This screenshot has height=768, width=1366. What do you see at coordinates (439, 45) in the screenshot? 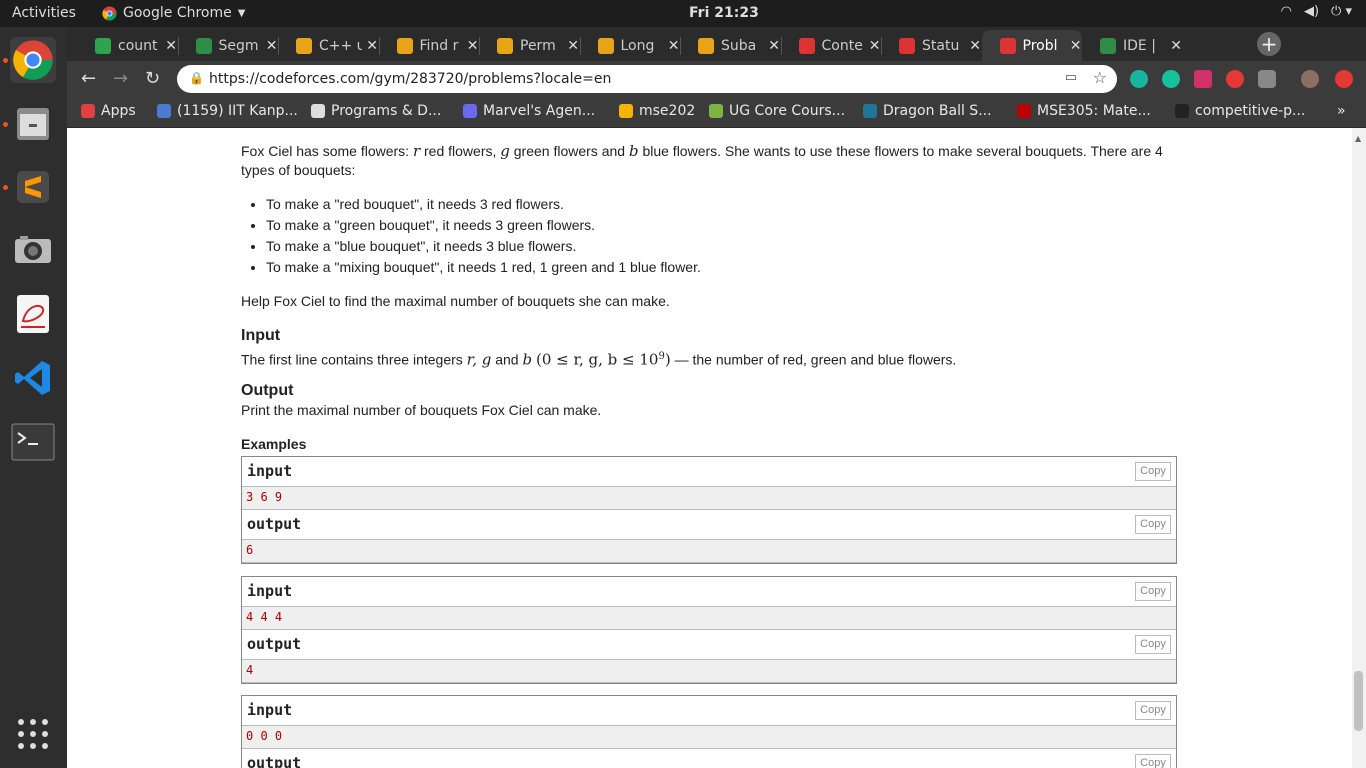
I see `tab-title: Find r` at bounding box center [439, 45].